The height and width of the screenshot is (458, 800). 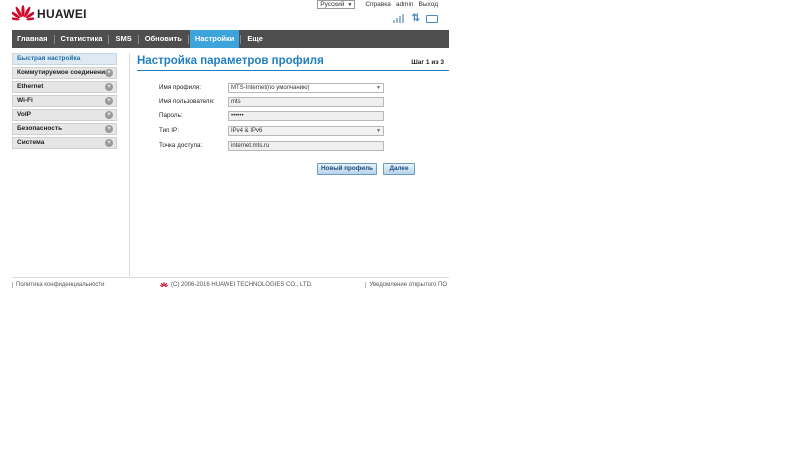 I want to click on ip-type-row: Тип IP: IPv4 & IPv6 ▼, so click(x=293, y=131).